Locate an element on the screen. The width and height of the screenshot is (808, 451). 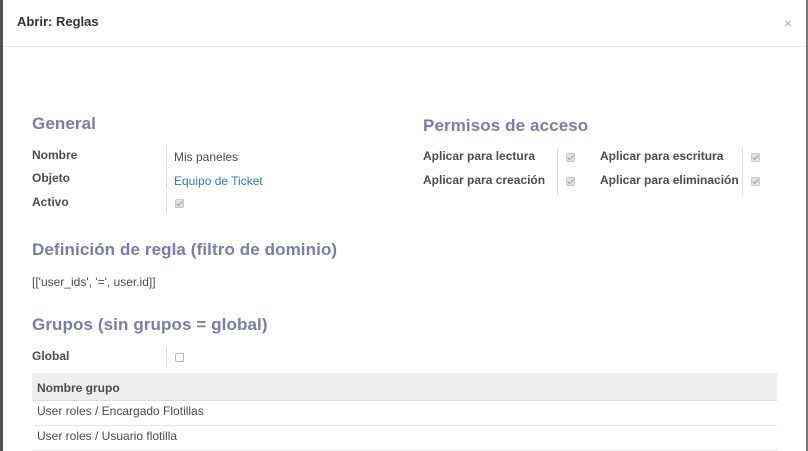
dialog-header: Abrir: Reglas × is located at coordinates (404, 23).